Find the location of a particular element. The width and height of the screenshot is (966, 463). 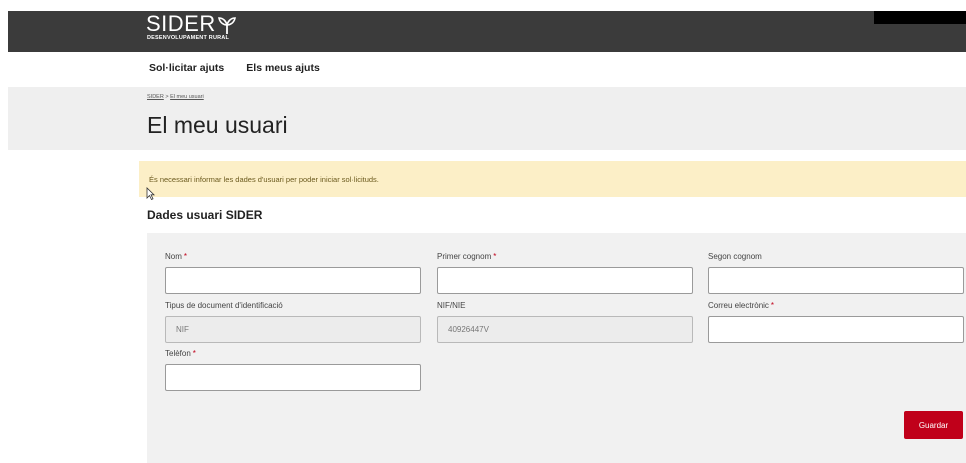

email-input is located at coordinates (836, 329).